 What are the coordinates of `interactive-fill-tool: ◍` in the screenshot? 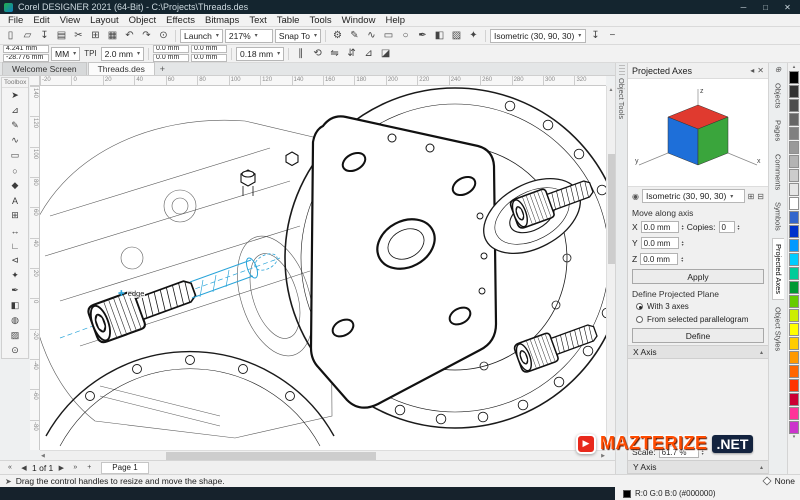 It's located at (15, 320).